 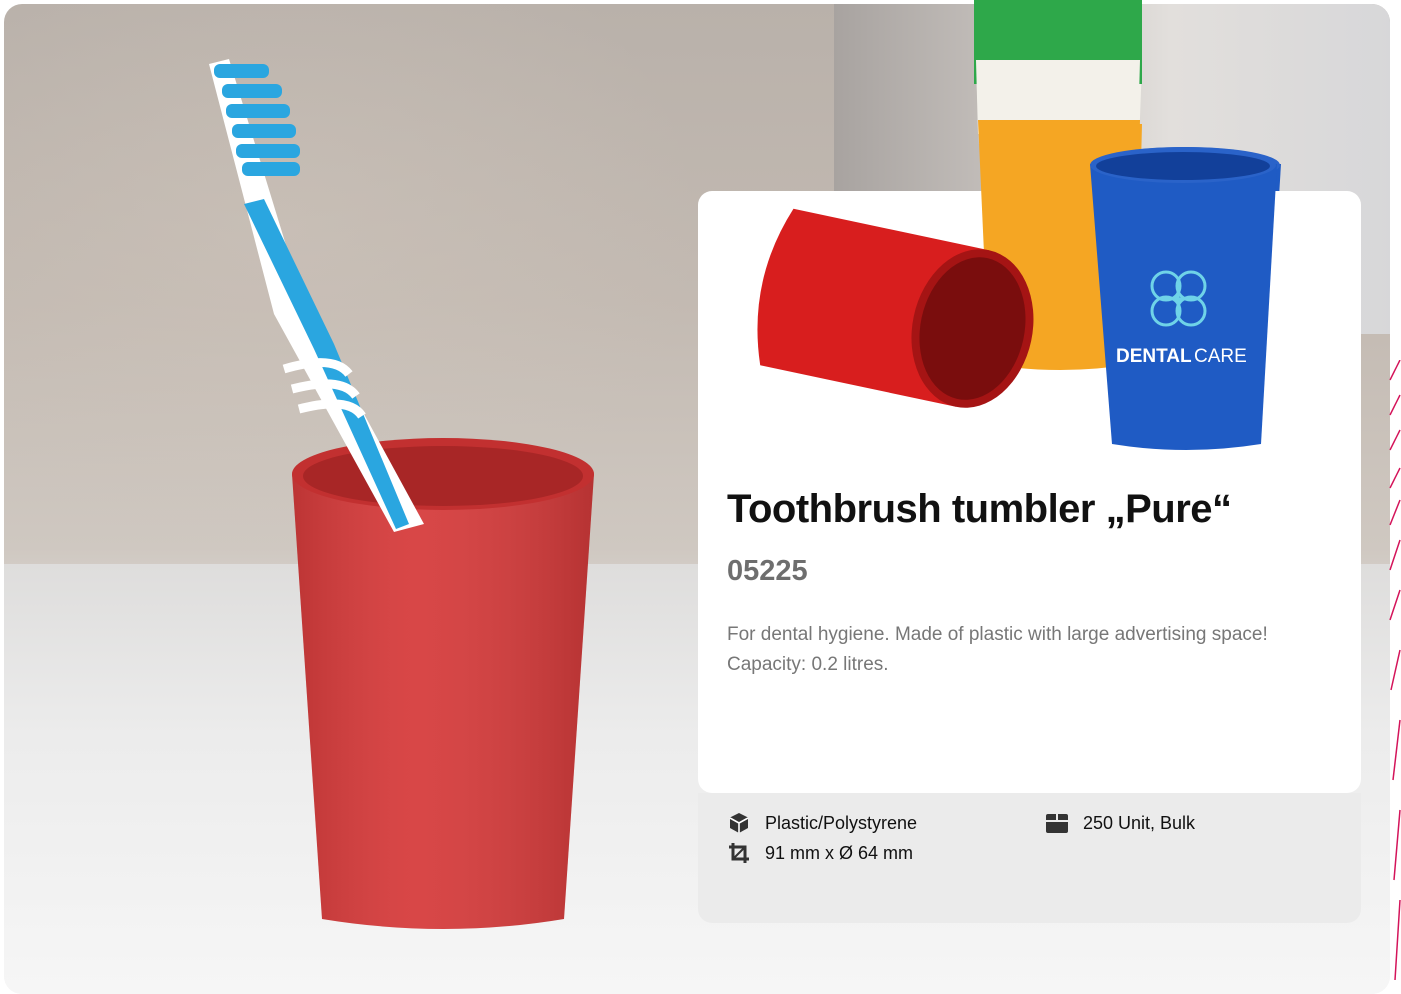 What do you see at coordinates (841, 822) in the screenshot?
I see `spec-material-text: Plastic/Polystyrene` at bounding box center [841, 822].